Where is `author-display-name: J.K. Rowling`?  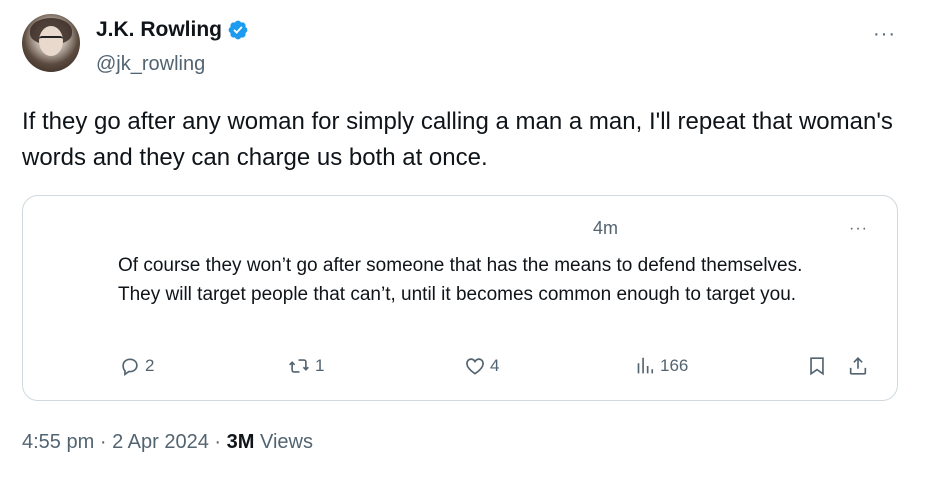 author-display-name: J.K. Rowling is located at coordinates (159, 30).